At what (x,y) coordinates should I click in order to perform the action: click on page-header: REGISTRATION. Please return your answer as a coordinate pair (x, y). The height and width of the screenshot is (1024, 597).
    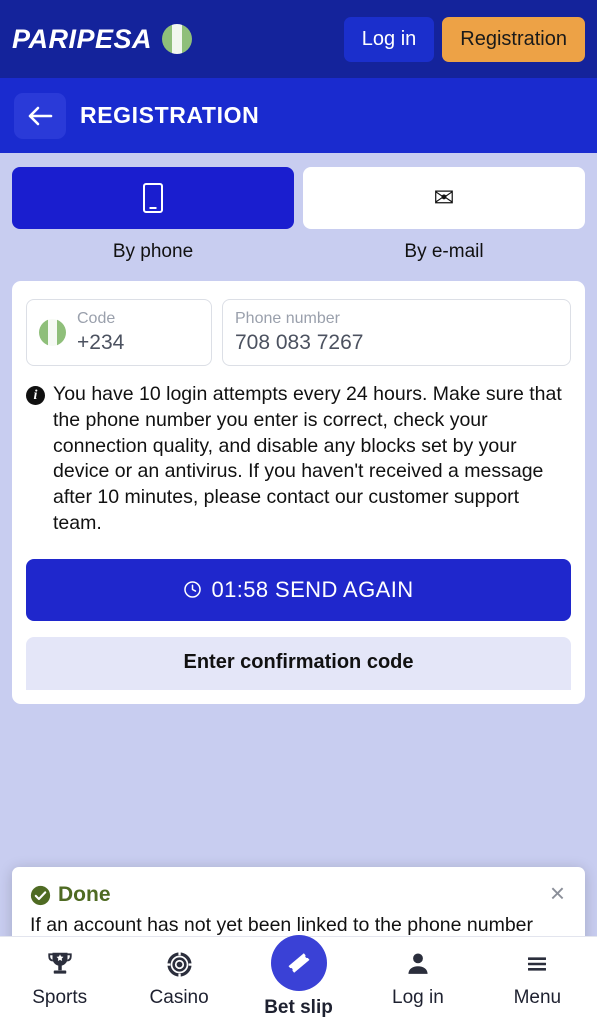
    Looking at the image, I should click on (298, 115).